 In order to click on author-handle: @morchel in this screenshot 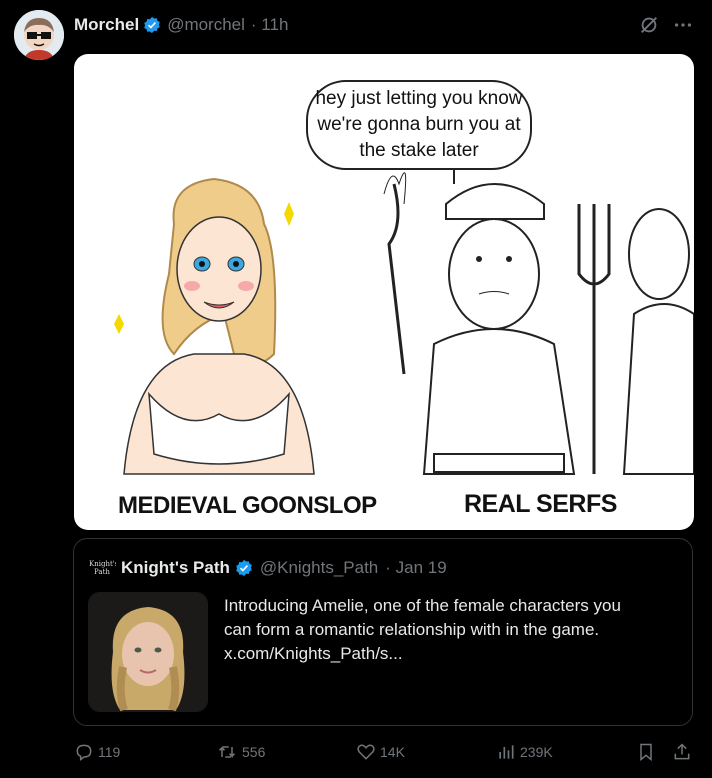, I will do `click(206, 25)`.